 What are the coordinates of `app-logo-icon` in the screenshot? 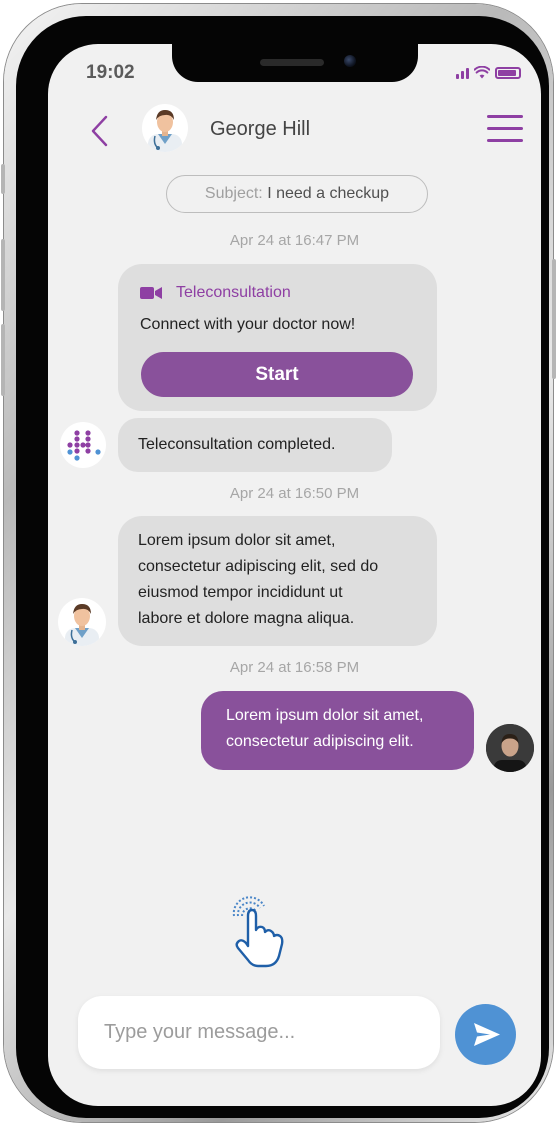 It's located at (84, 445).